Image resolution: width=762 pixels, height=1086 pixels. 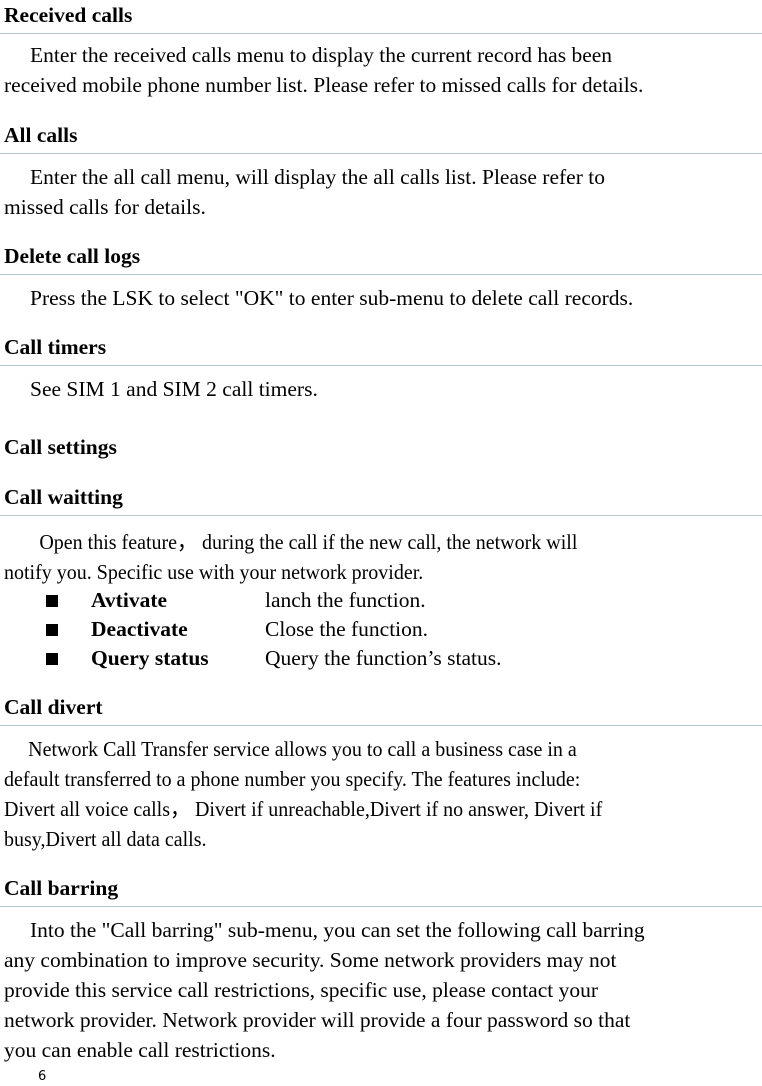 I want to click on option-term: Avtivate, so click(x=129, y=600).